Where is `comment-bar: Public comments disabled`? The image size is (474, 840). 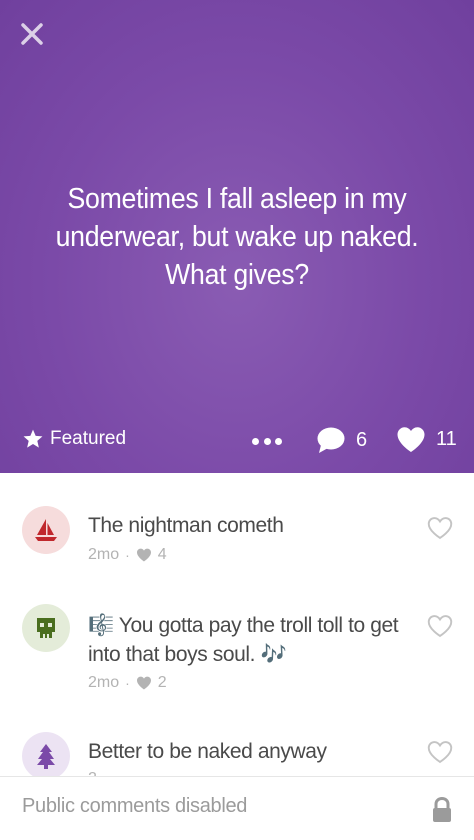
comment-bar: Public comments disabled is located at coordinates (237, 808).